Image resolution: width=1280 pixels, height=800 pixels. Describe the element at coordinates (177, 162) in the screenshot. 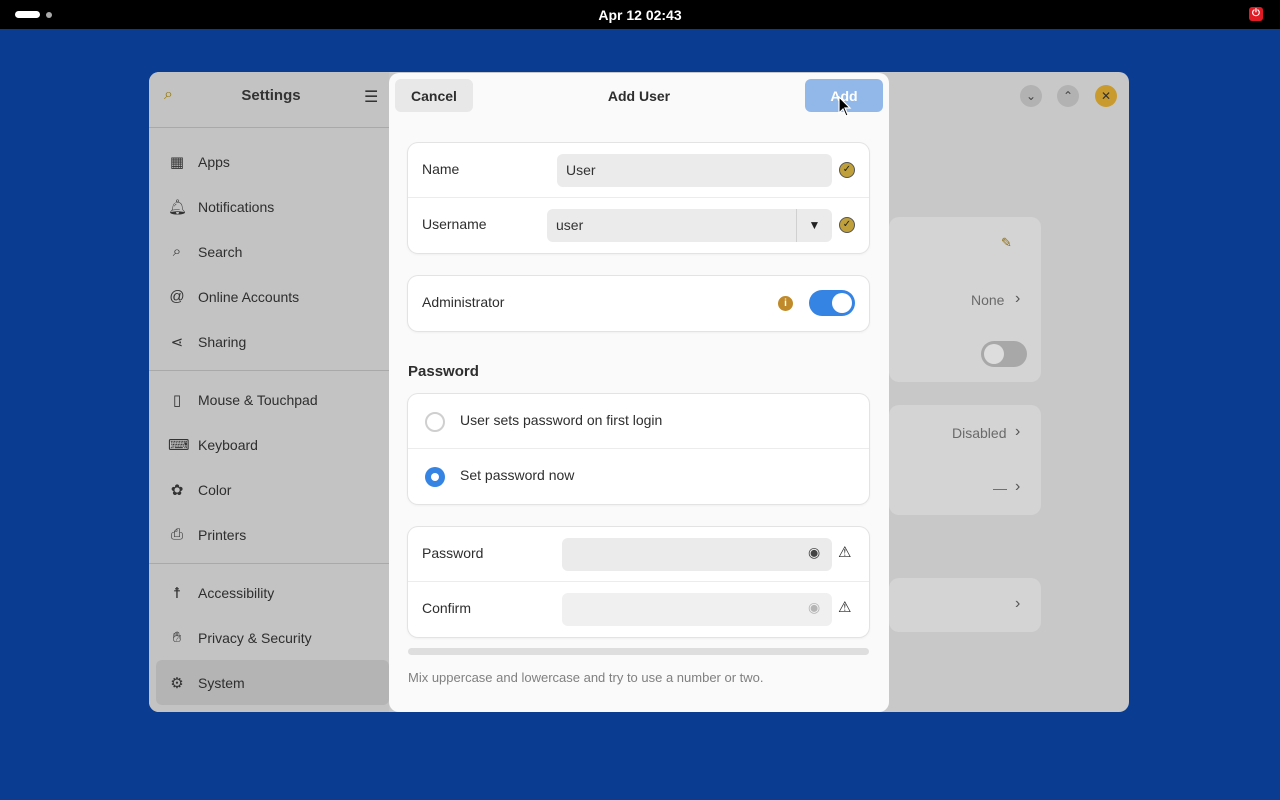

I see `apps-icon: ▦` at that location.